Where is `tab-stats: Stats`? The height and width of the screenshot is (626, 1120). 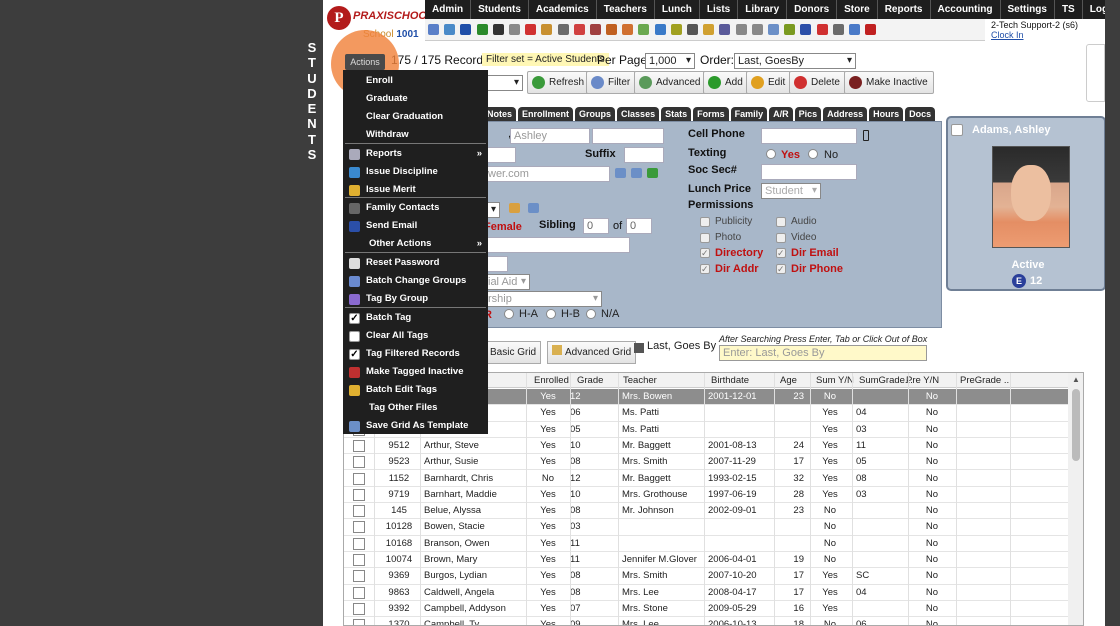 tab-stats: Stats is located at coordinates (676, 114).